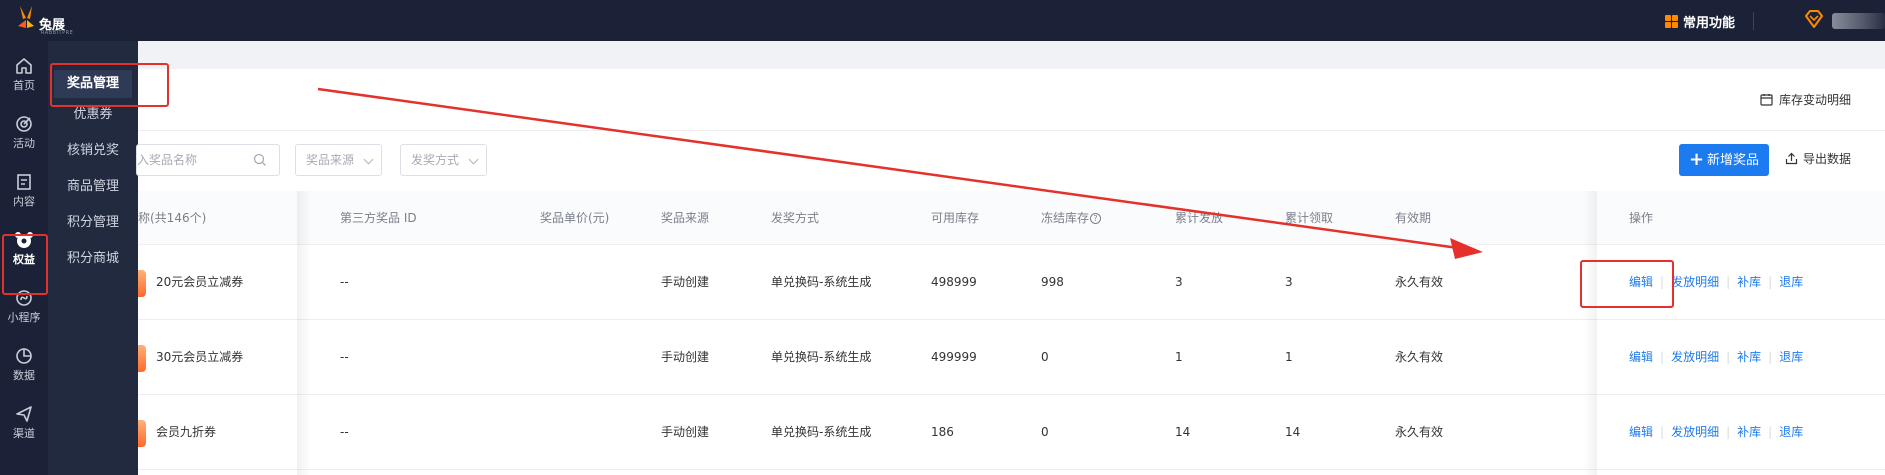 This screenshot has height=475, width=1885. What do you see at coordinates (186, 432) in the screenshot?
I see `cell-name: 会员九折券` at bounding box center [186, 432].